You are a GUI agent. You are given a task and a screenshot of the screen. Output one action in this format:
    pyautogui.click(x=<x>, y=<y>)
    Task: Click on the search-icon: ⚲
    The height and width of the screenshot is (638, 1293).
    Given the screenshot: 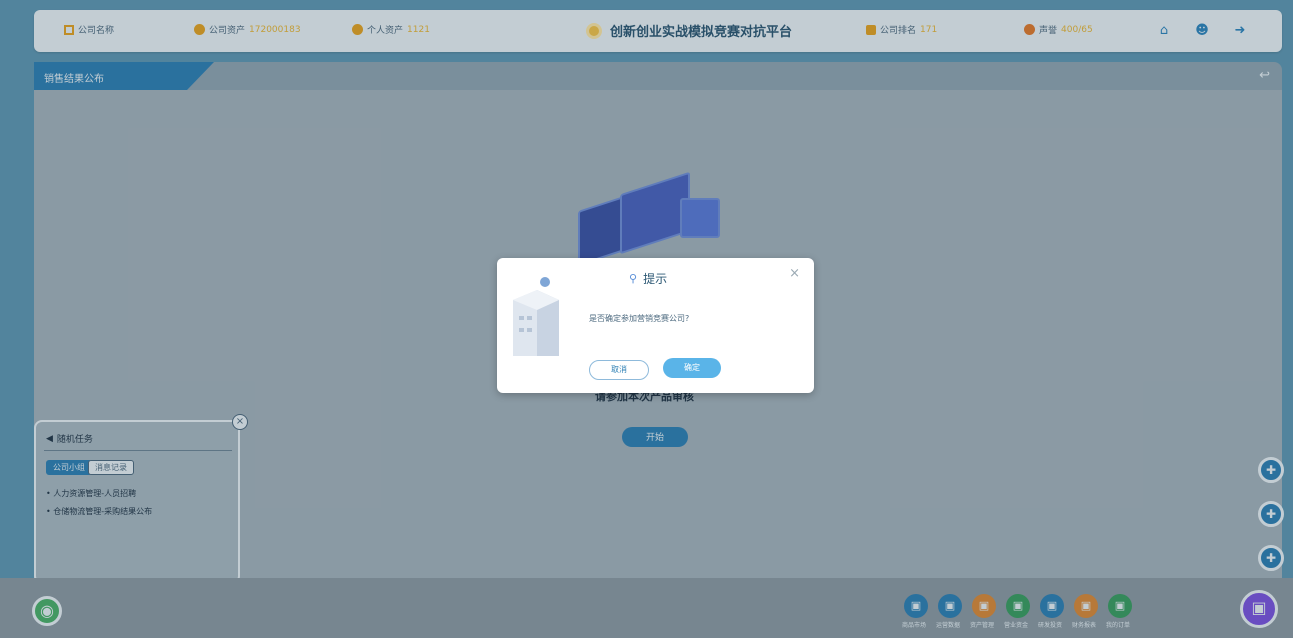 What is the action you would take?
    pyautogui.click(x=633, y=278)
    